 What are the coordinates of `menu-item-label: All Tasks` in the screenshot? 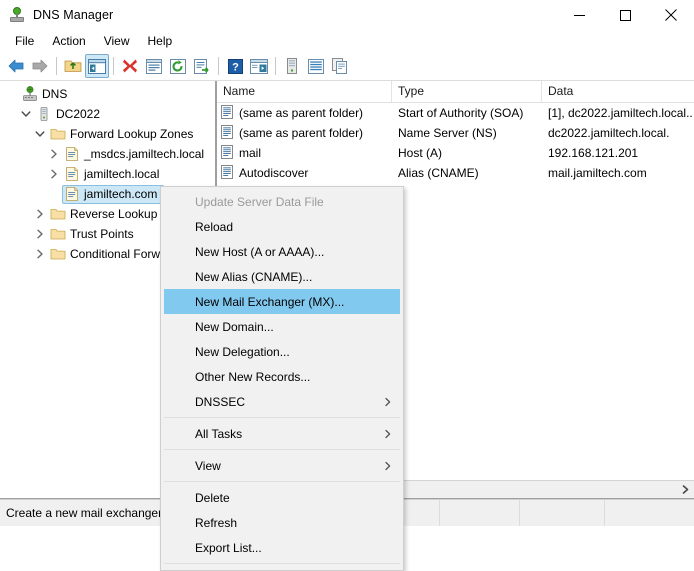 It's located at (219, 433).